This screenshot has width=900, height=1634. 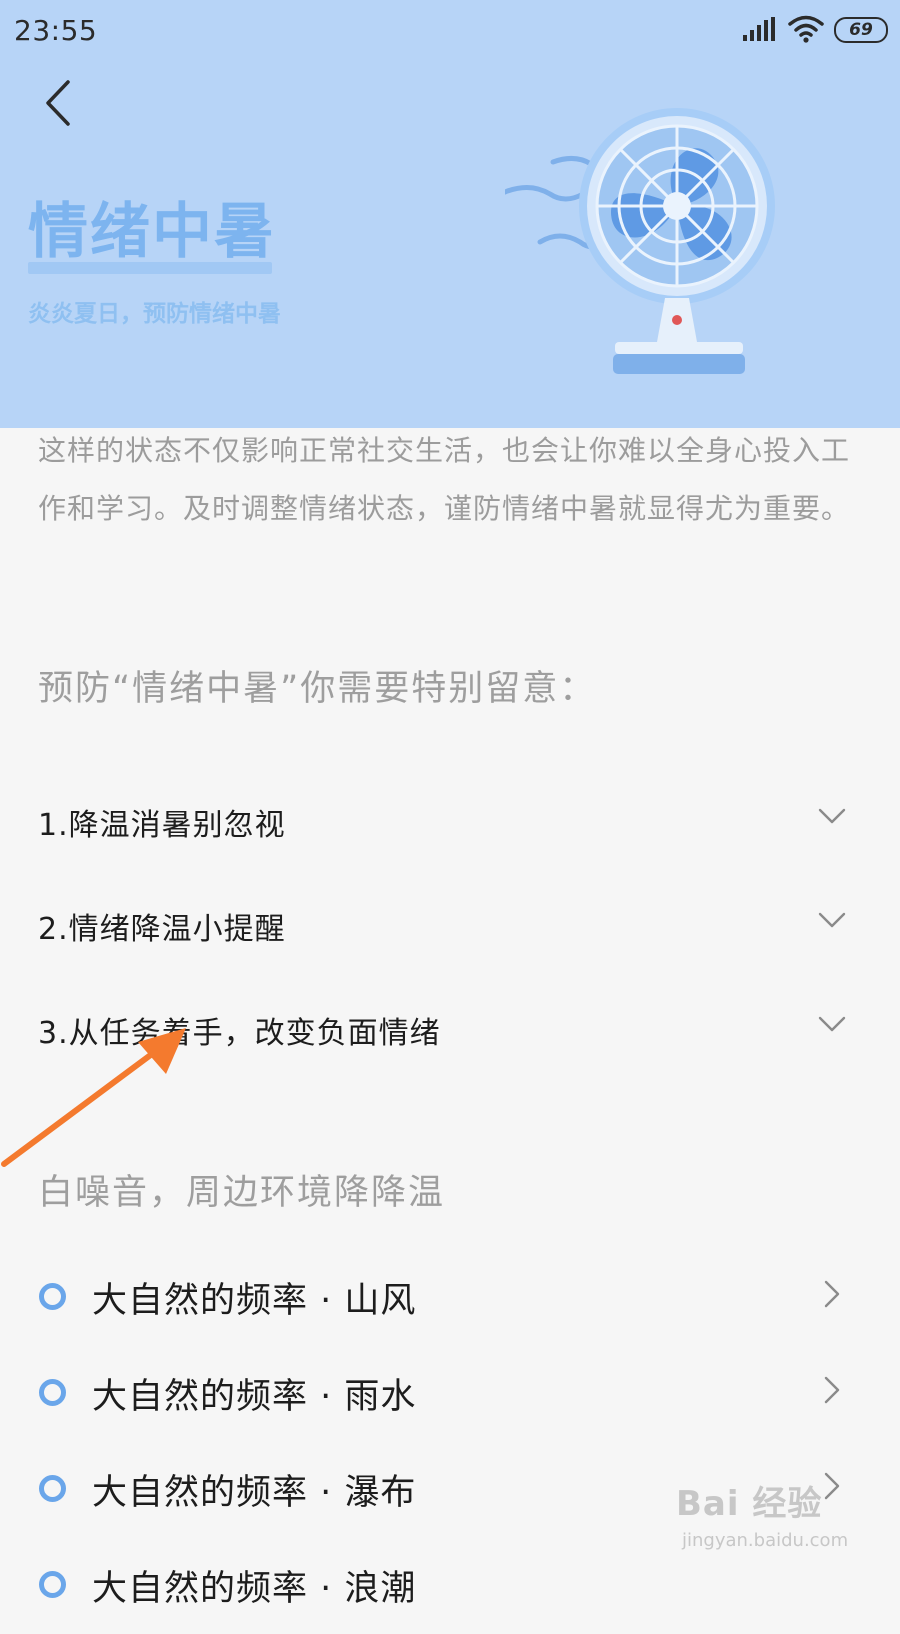 What do you see at coordinates (150, 268) in the screenshot?
I see `title-underline` at bounding box center [150, 268].